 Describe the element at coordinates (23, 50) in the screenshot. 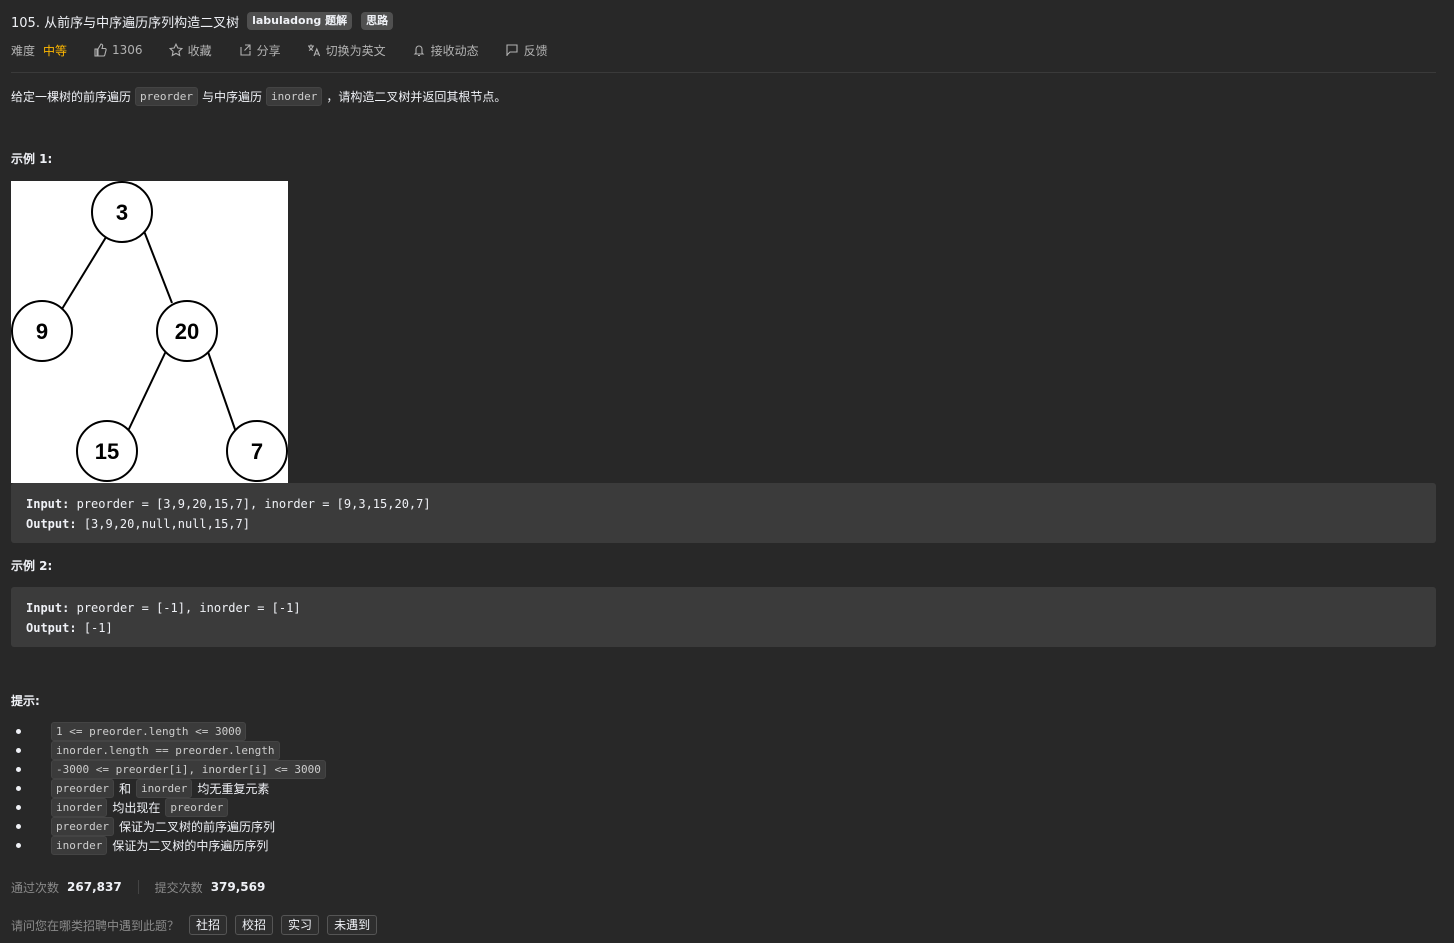

I see `difficulty-label: 难度` at that location.